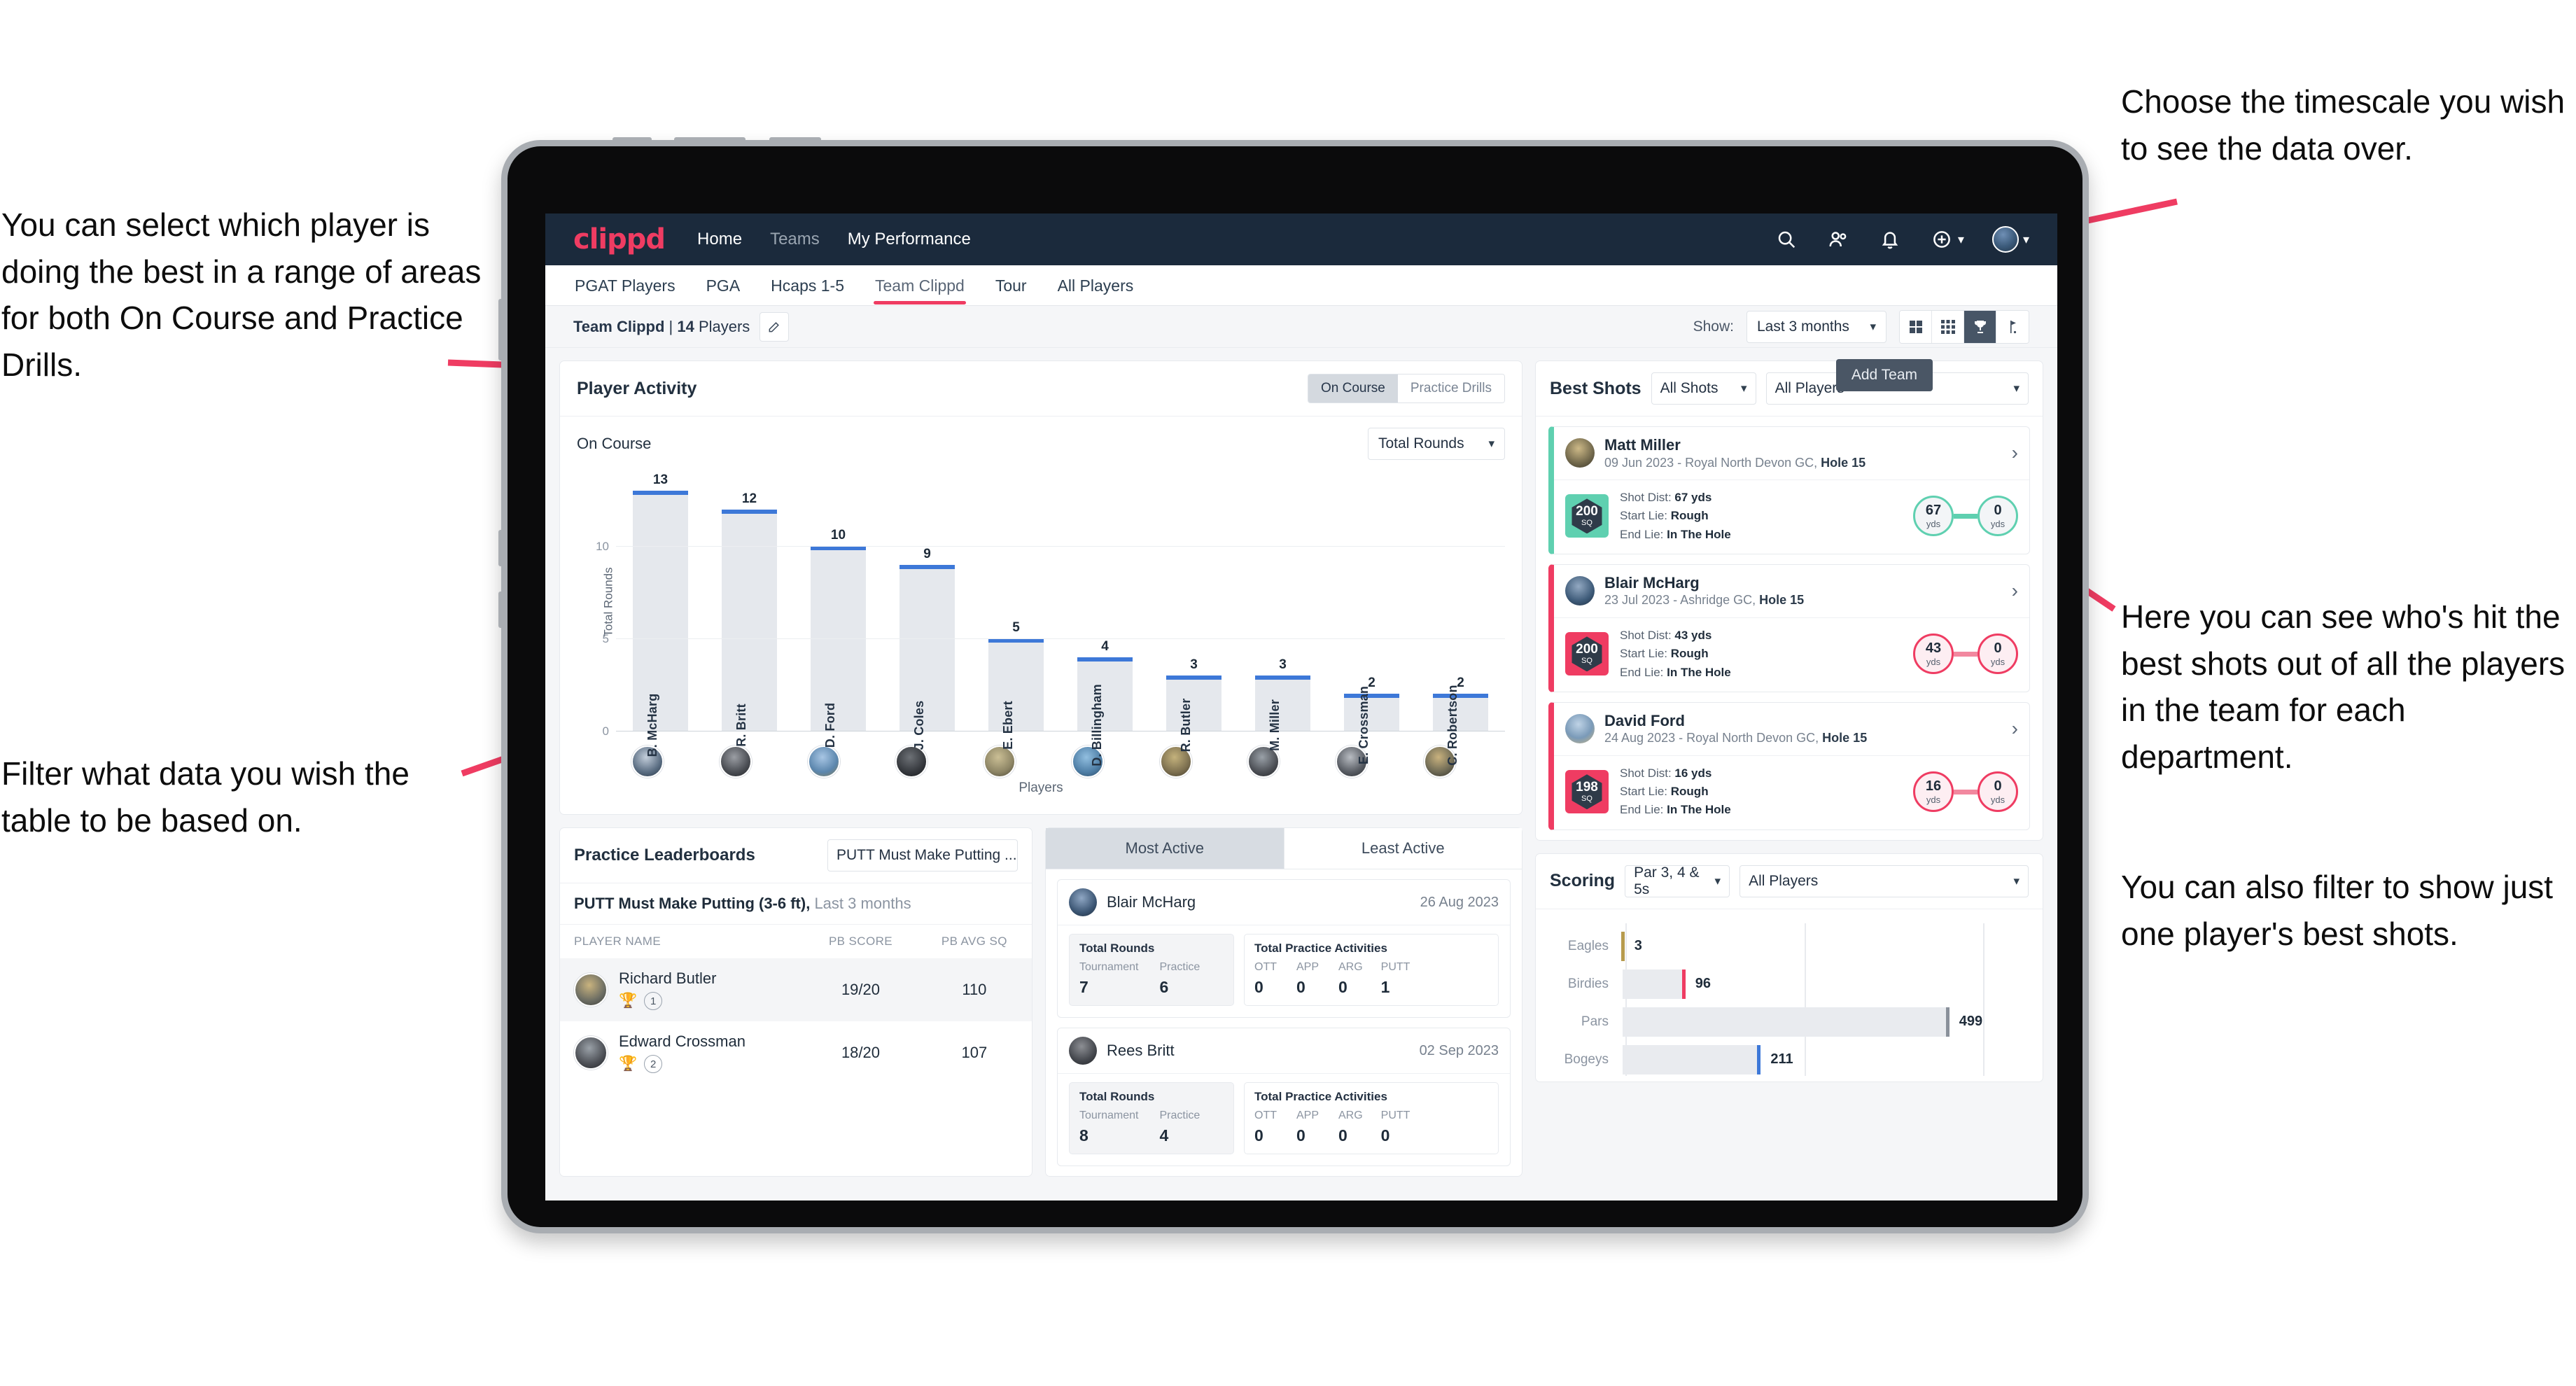 The width and height of the screenshot is (2576, 1386). Describe the element at coordinates (1675, 810) in the screenshot. I see `end-lie-line: End Lie: In The Hole` at that location.